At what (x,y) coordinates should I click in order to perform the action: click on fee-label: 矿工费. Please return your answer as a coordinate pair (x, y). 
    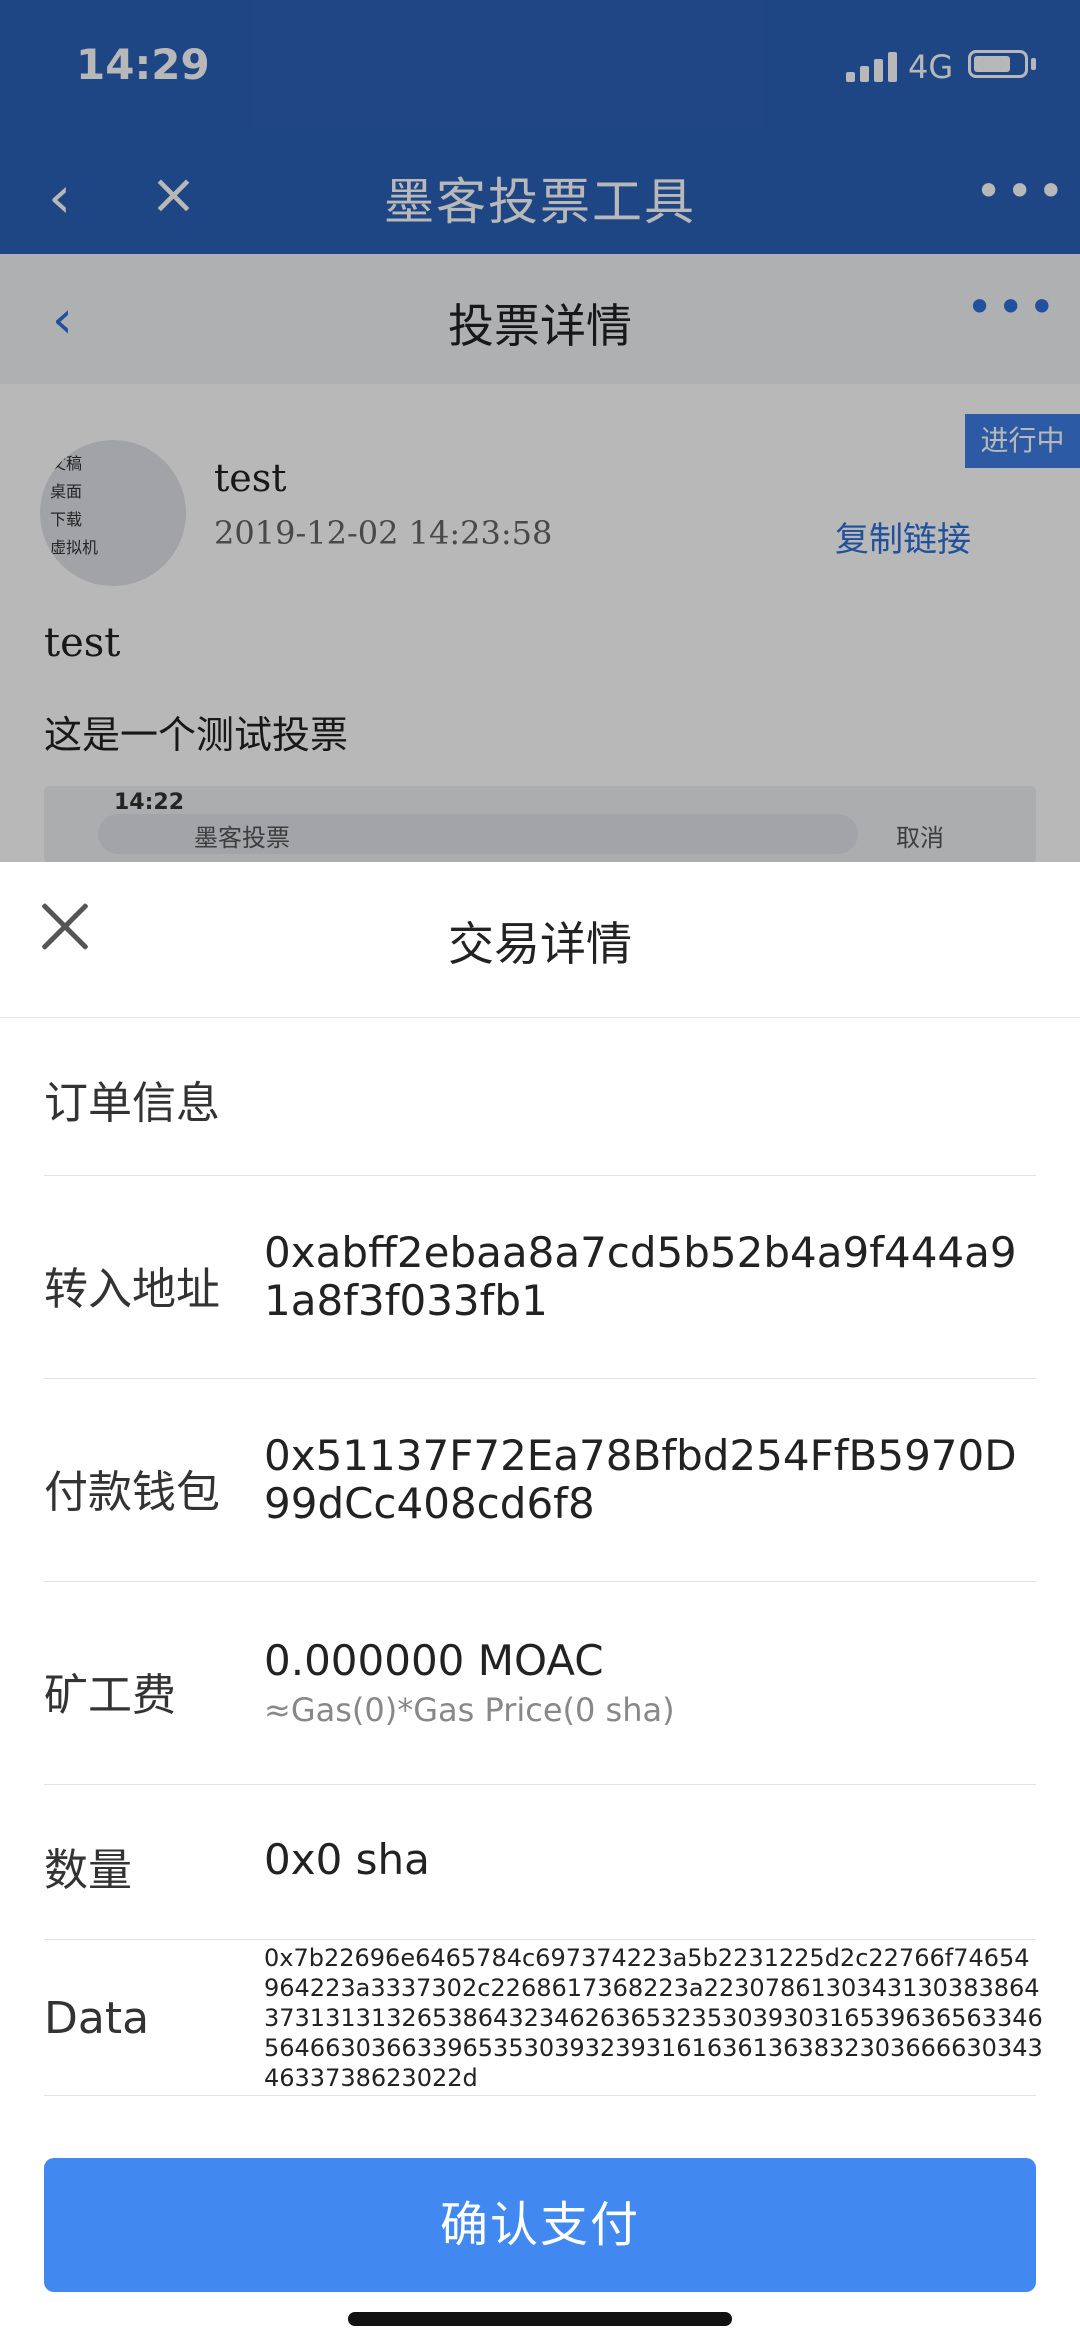
    Looking at the image, I should click on (110, 1695).